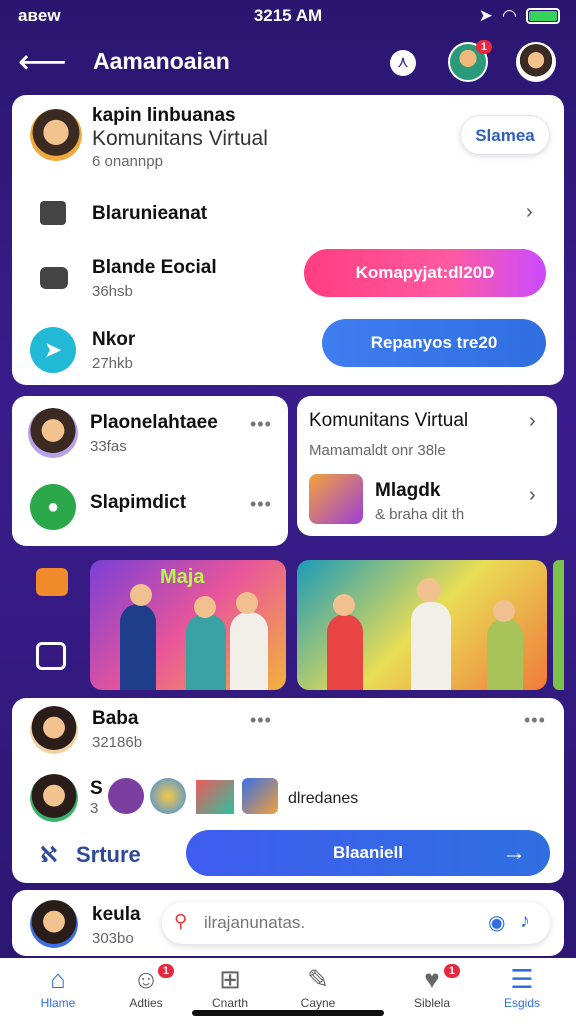  I want to click on footer-card: keula 303bo ⚲ ◉ ♪, so click(288, 923).